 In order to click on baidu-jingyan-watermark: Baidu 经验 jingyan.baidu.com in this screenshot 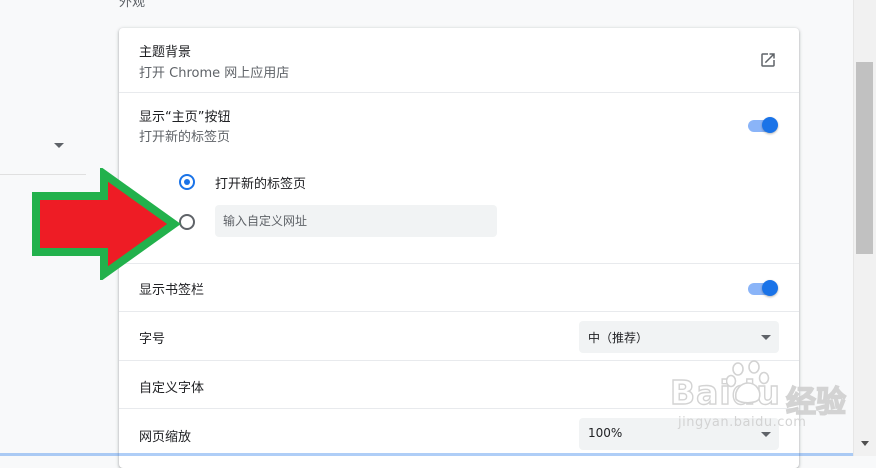, I will do `click(764, 398)`.